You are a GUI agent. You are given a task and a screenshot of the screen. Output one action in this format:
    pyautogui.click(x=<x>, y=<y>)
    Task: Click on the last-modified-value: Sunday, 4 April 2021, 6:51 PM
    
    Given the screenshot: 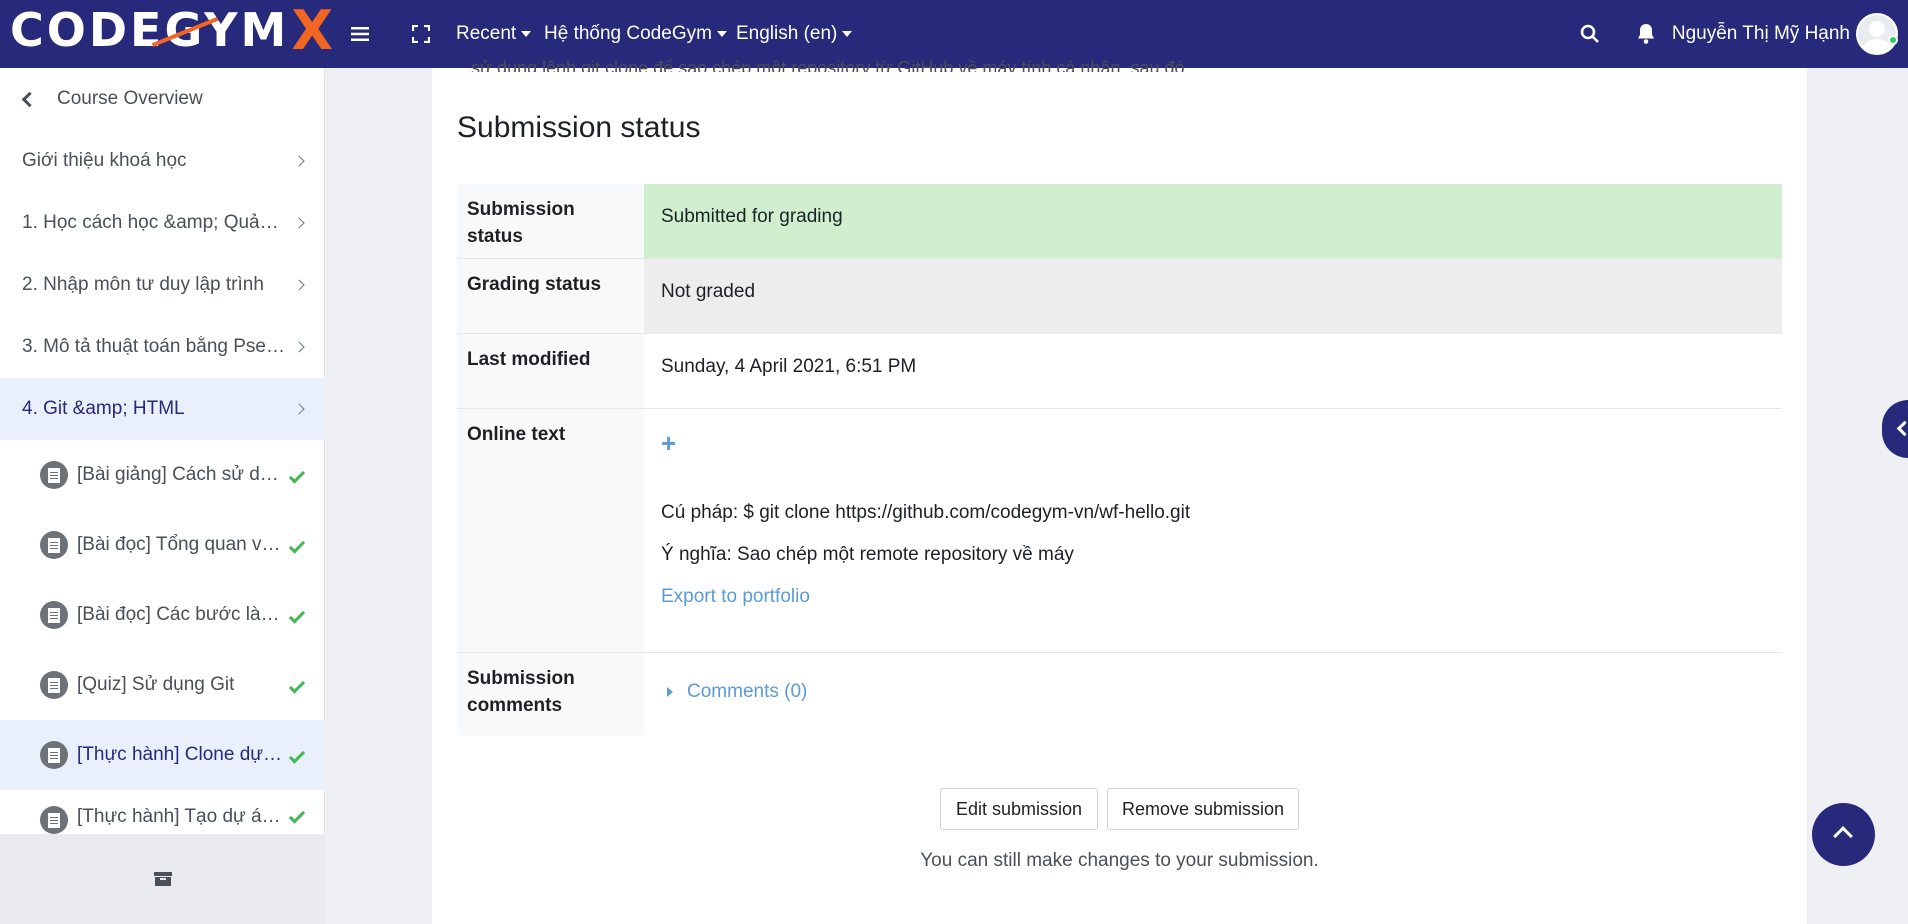 What is the action you would take?
    pyautogui.click(x=789, y=366)
    